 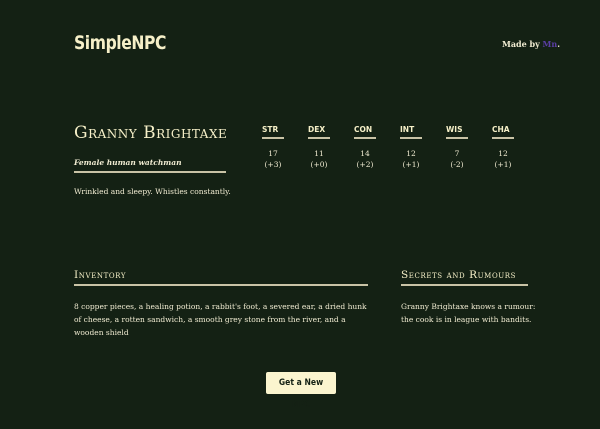 I want to click on made-by-suffix: ., so click(x=558, y=44).